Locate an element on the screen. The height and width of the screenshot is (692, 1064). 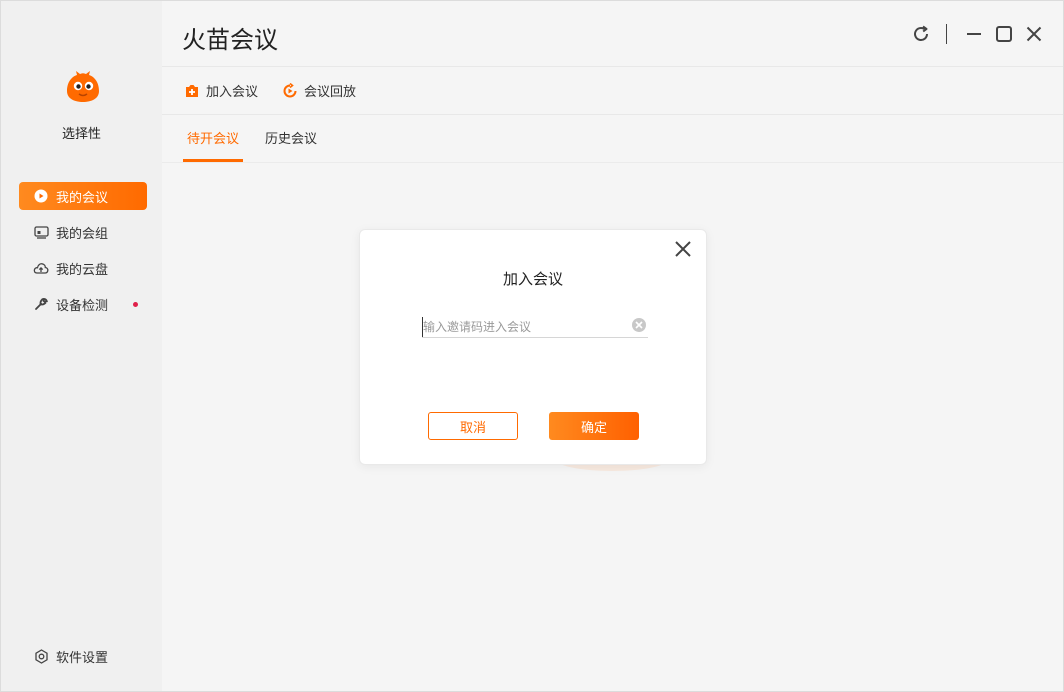
sidebar-item-label: 我的云盘 is located at coordinates (82, 270).